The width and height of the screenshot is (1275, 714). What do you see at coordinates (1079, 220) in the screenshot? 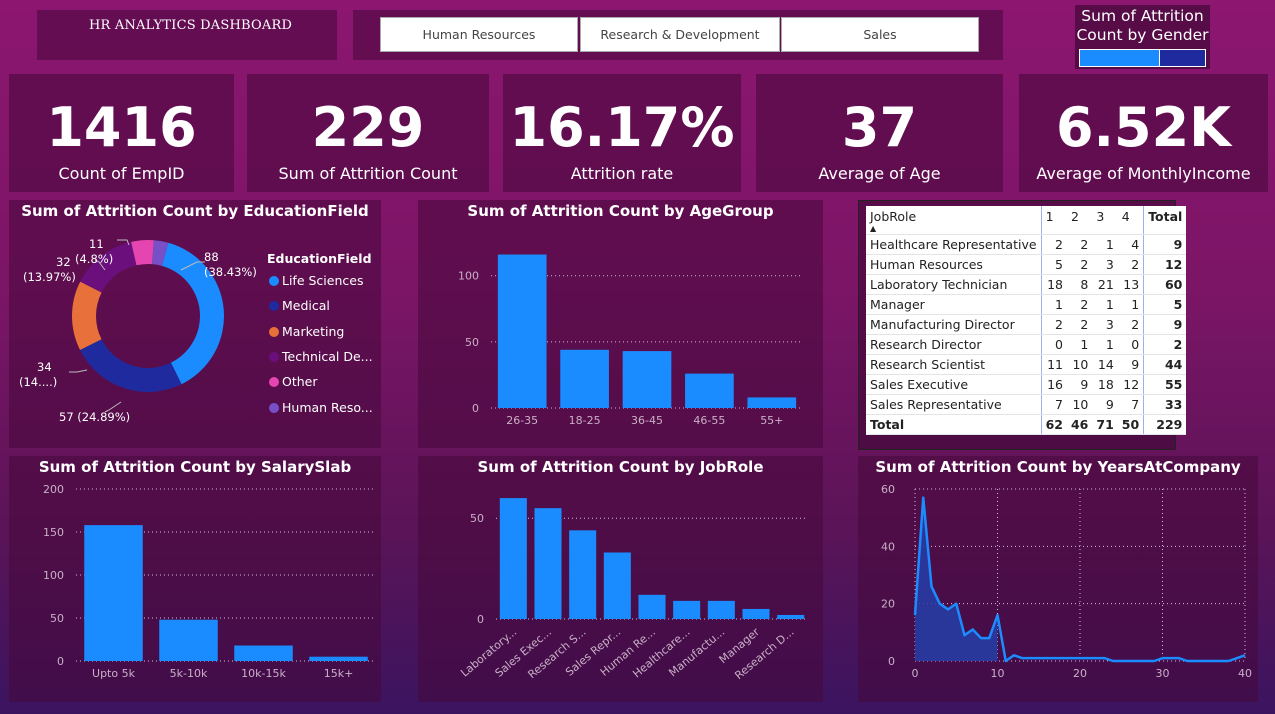
I see `column-header-2: 2` at bounding box center [1079, 220].